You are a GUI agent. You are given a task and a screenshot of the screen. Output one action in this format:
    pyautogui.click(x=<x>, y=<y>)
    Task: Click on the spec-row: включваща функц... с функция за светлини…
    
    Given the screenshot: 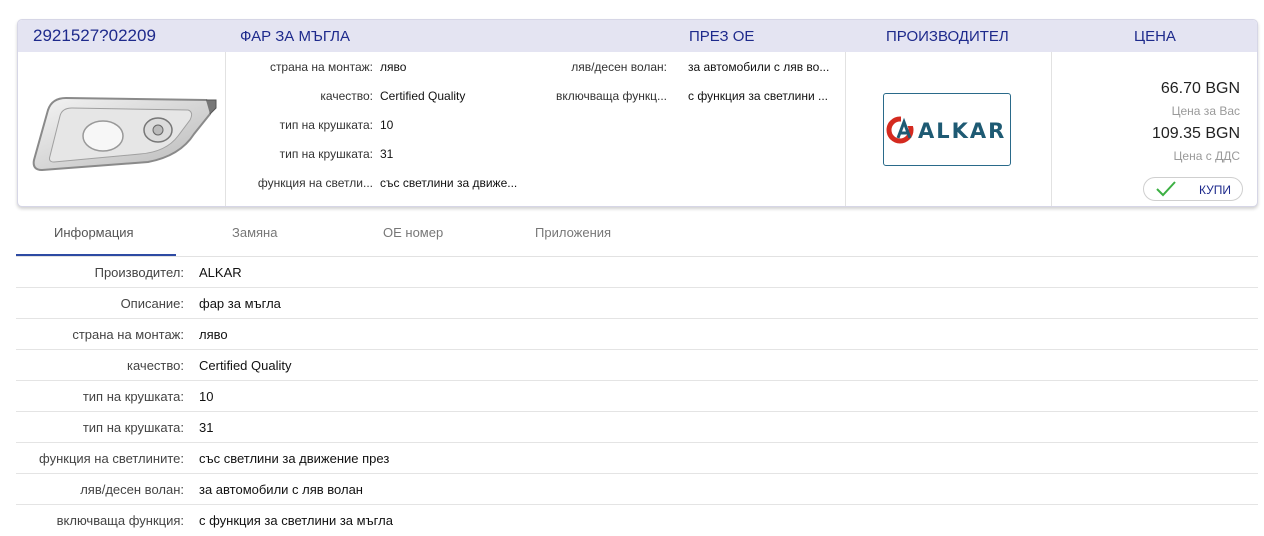 What is the action you would take?
    pyautogui.click(x=690, y=95)
    